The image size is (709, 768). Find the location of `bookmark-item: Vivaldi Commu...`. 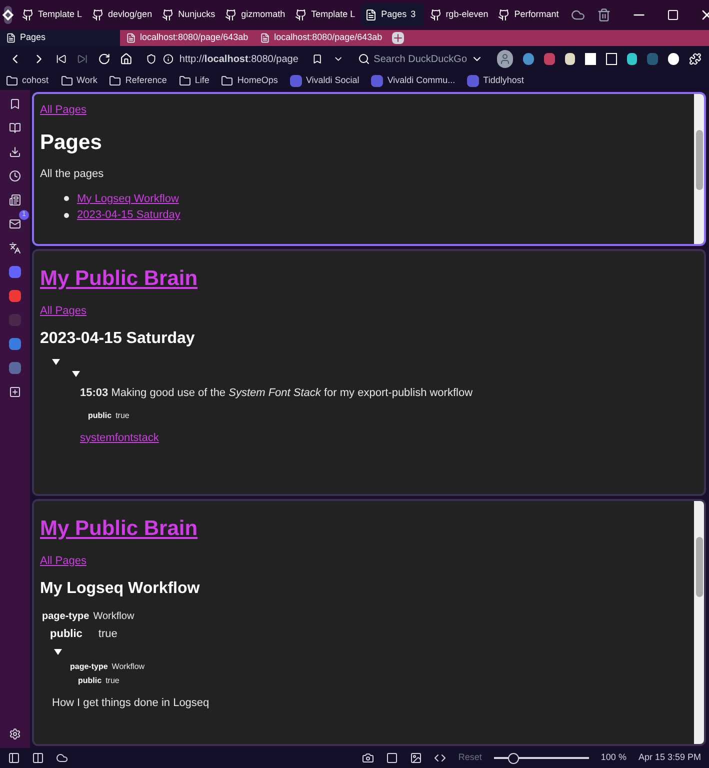

bookmark-item: Vivaldi Commu... is located at coordinates (413, 81).